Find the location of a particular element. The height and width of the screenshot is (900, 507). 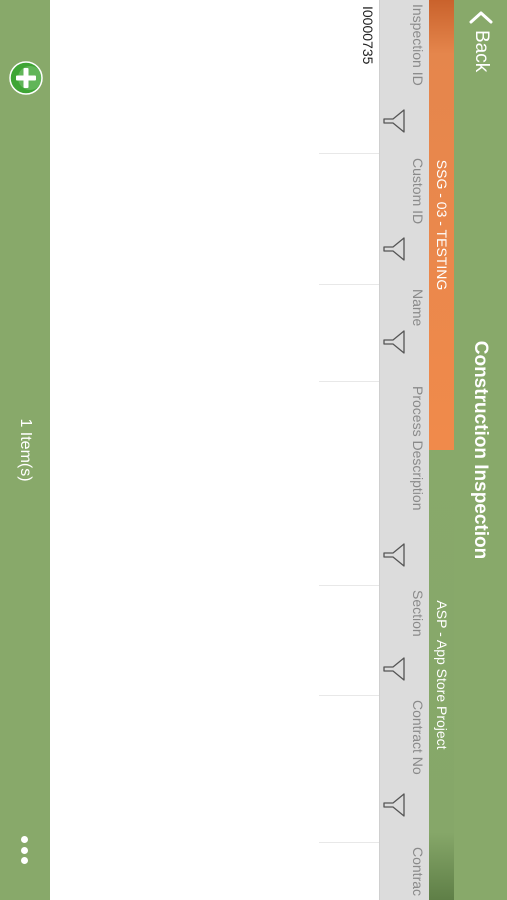

column-header-section: Section is located at coordinates (404, 641).